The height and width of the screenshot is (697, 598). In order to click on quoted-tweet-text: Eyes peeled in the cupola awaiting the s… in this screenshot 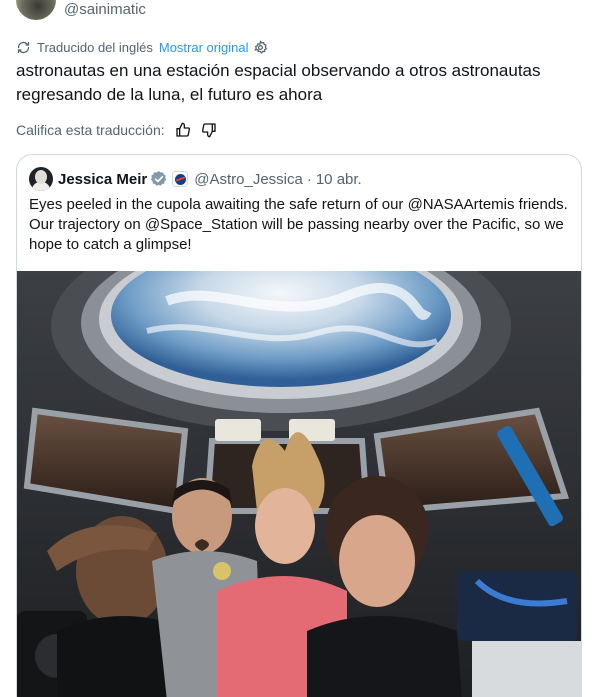, I will do `click(298, 224)`.